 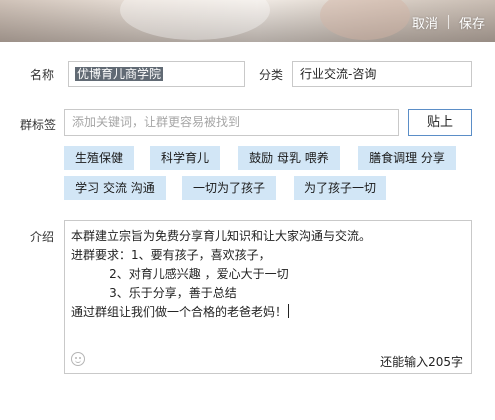 I want to click on cancel-button: 取消, so click(x=425, y=22).